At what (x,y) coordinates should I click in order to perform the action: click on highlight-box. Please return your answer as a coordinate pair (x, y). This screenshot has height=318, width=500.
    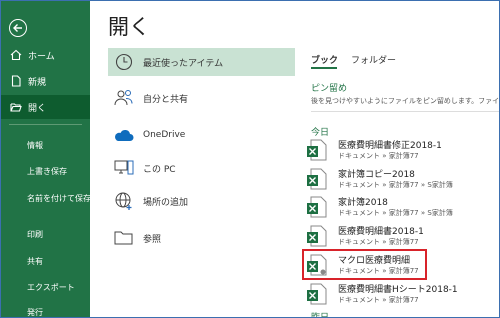
    Looking at the image, I should click on (364, 264).